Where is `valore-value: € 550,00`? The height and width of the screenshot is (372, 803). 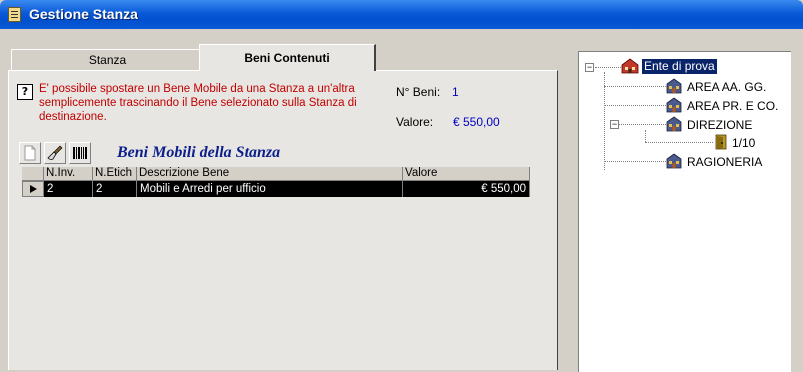
valore-value: € 550,00 is located at coordinates (476, 122).